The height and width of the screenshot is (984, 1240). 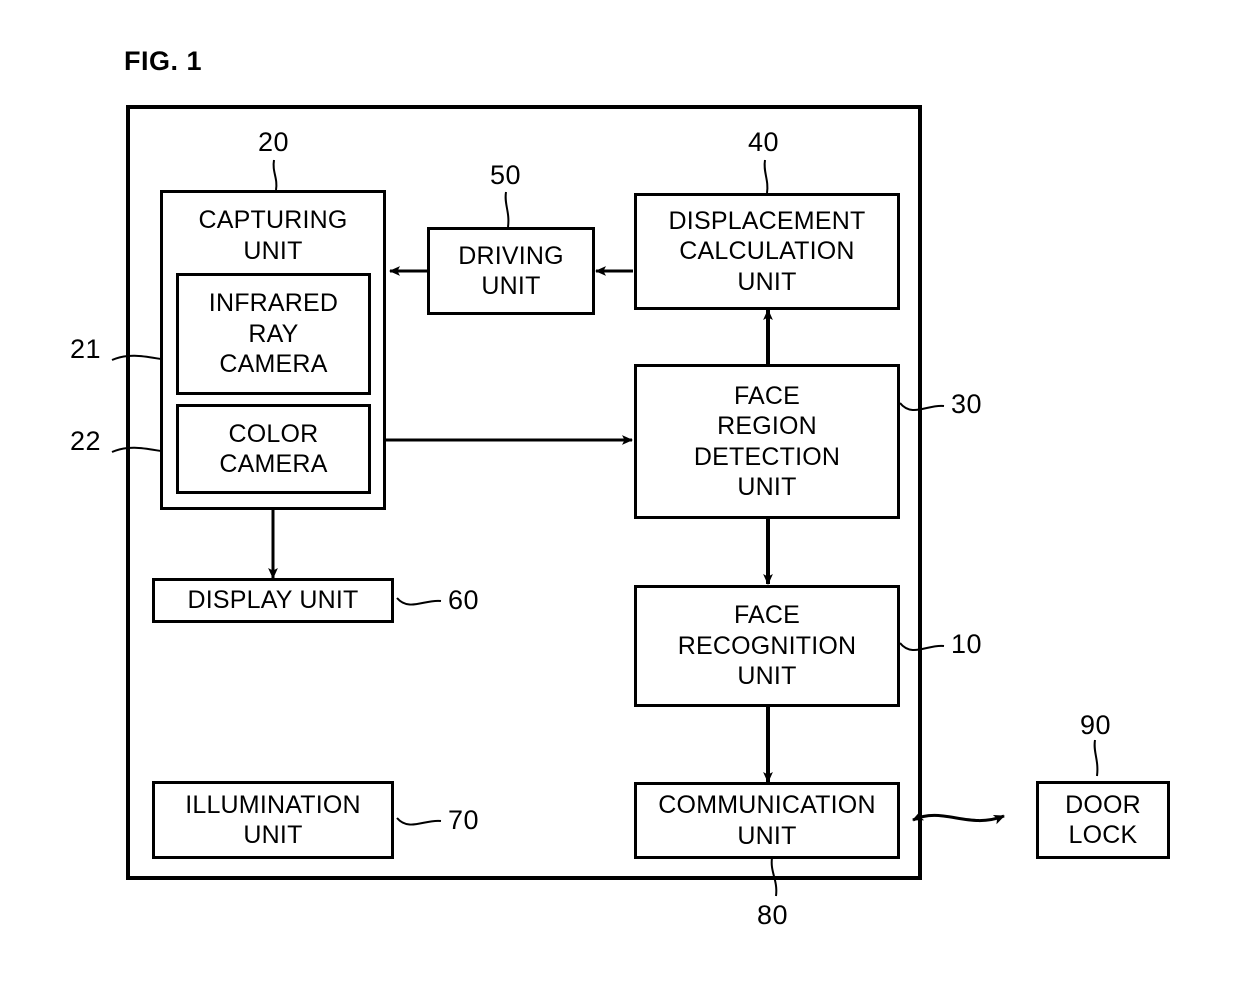 What do you see at coordinates (274, 142) in the screenshot?
I see `ref-numeral-20: 20` at bounding box center [274, 142].